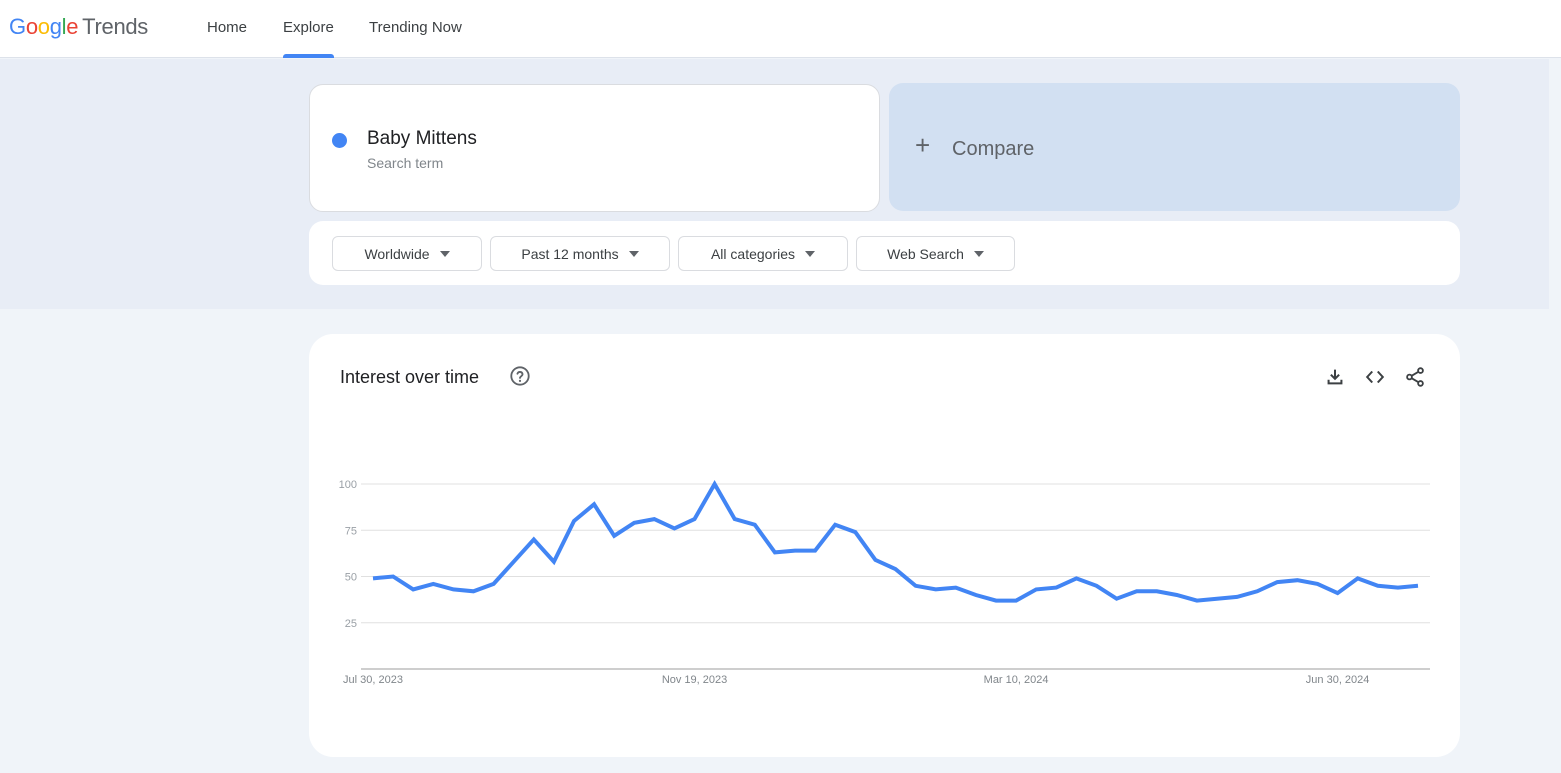 Image resolution: width=1561 pixels, height=773 pixels. I want to click on x-tick-label: Jun 30, 2024, so click(1338, 680).